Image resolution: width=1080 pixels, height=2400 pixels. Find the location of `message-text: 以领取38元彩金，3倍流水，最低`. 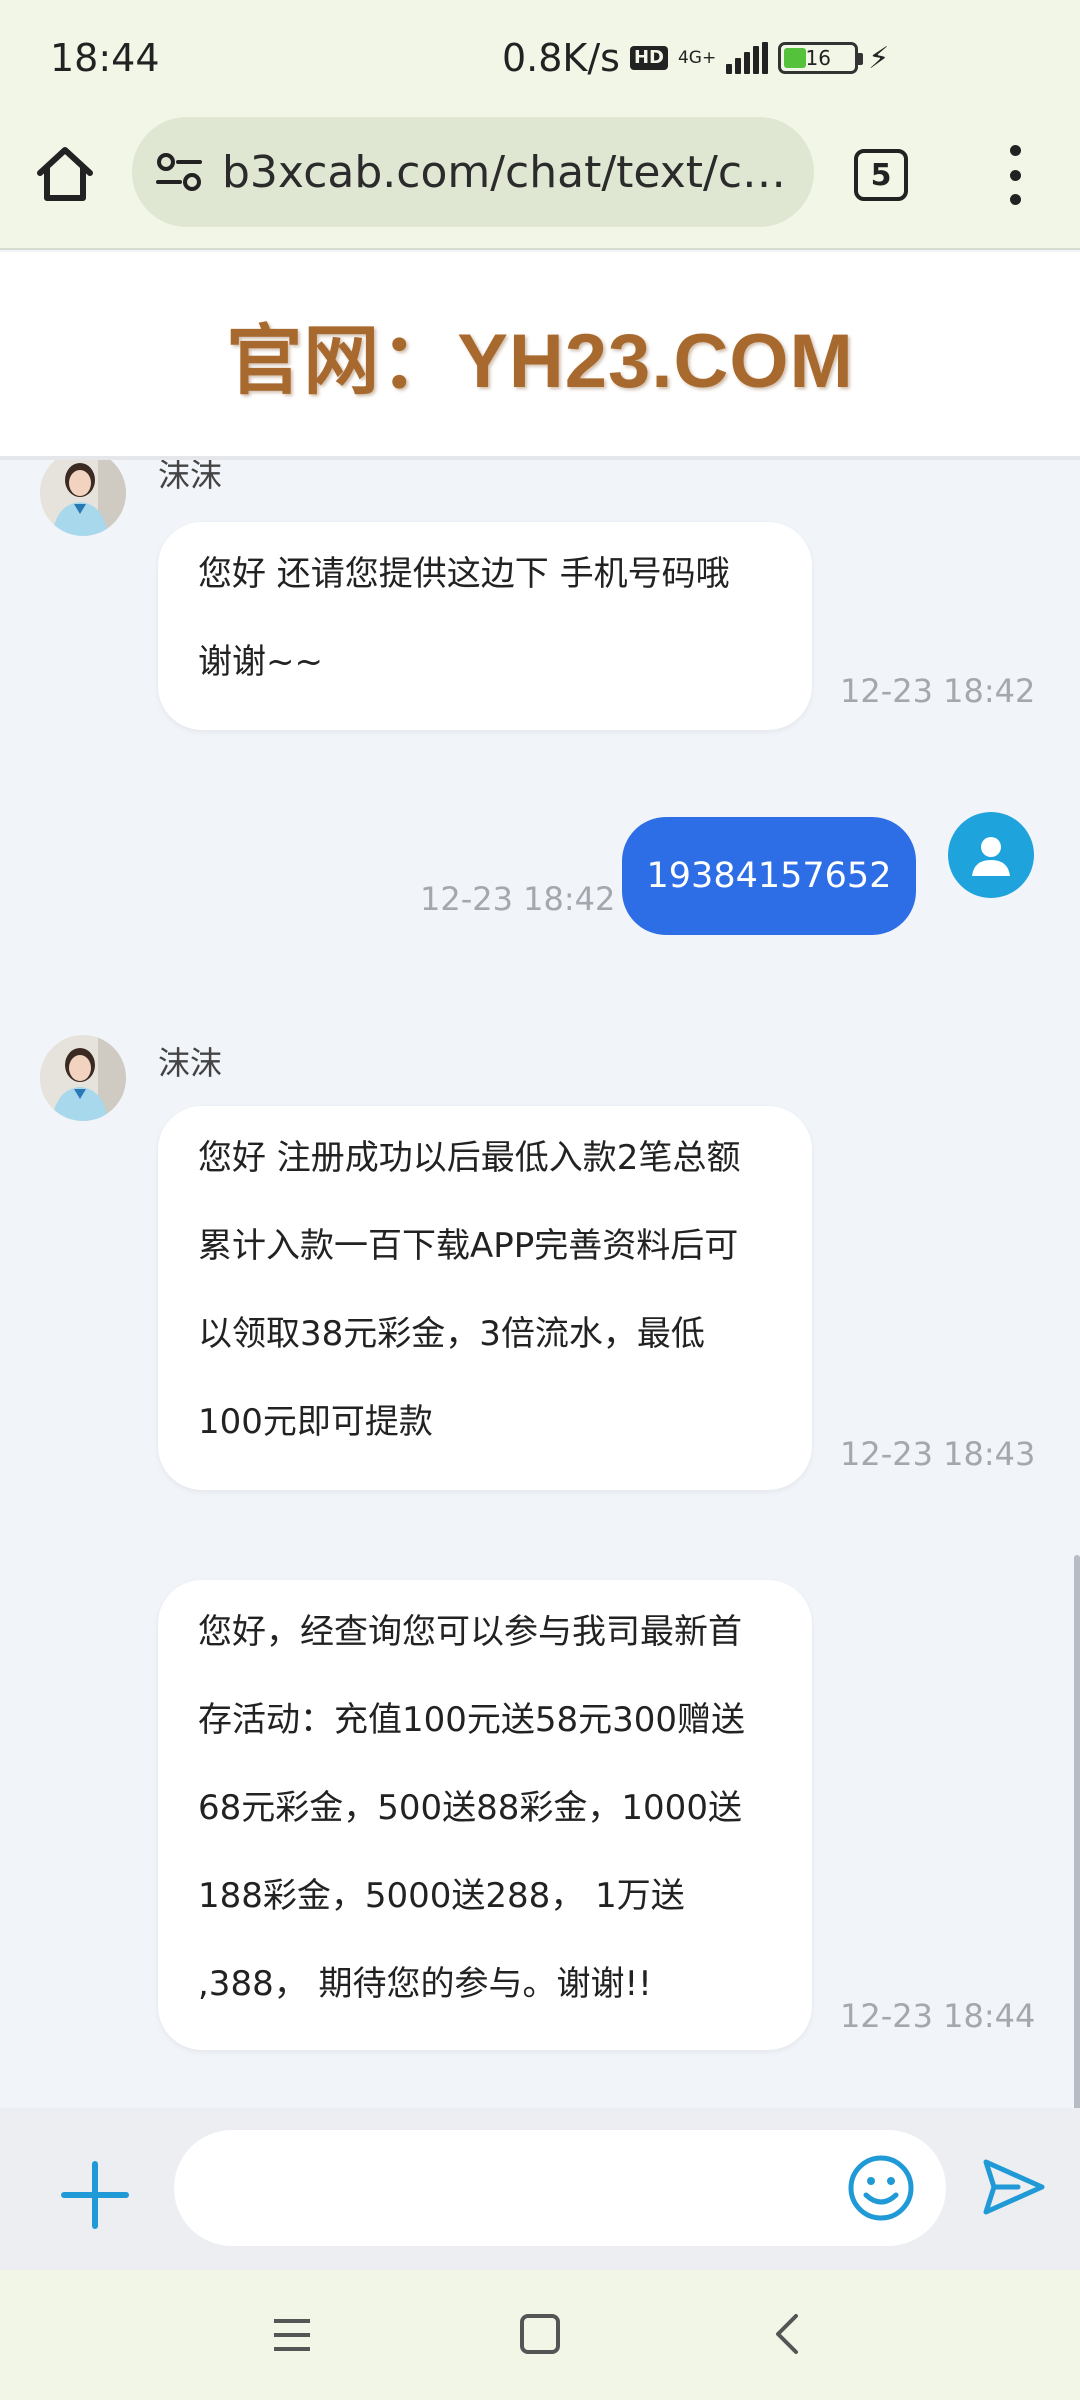

message-text: 以领取38元彩金，3倍流水，最低 is located at coordinates (451, 1334).